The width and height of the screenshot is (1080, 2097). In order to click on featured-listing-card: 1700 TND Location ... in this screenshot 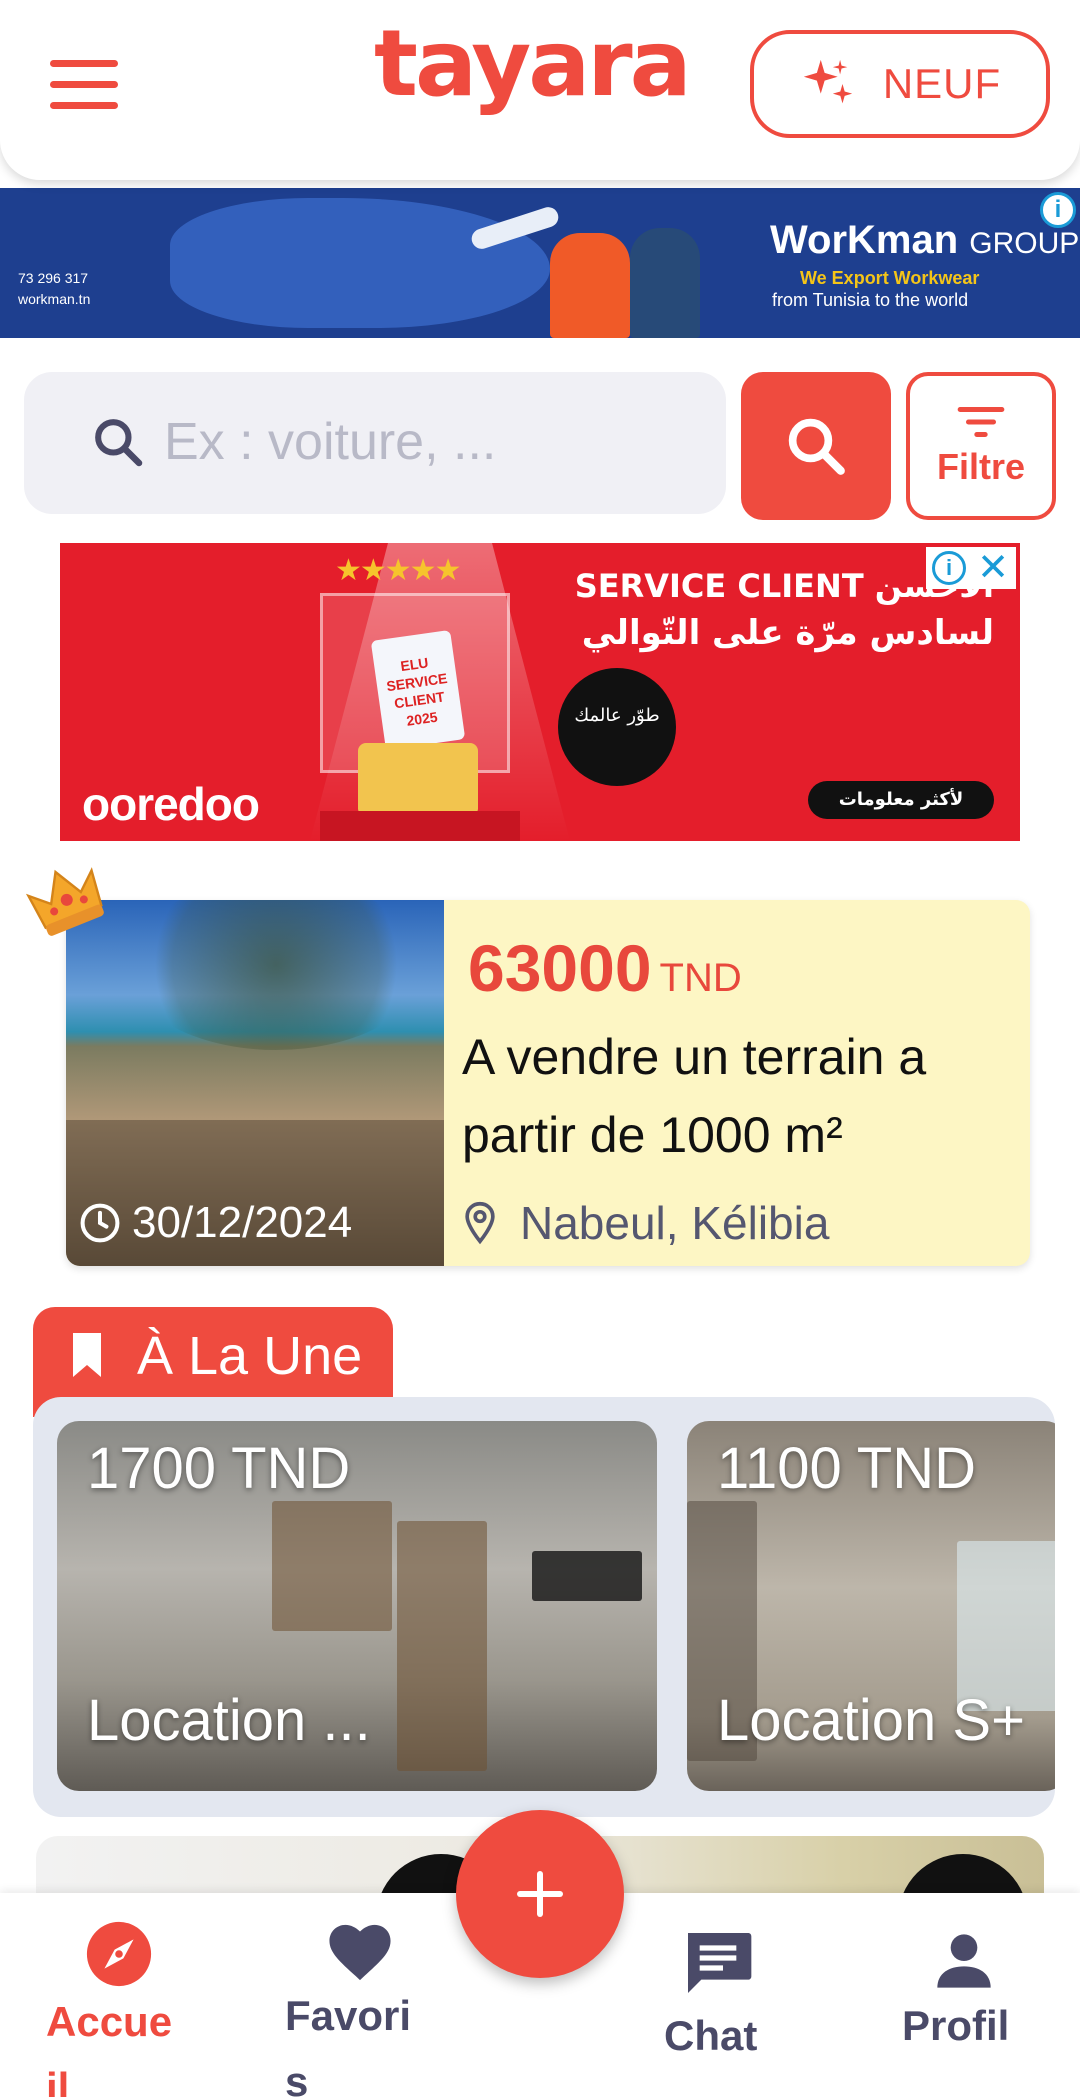, I will do `click(357, 1606)`.